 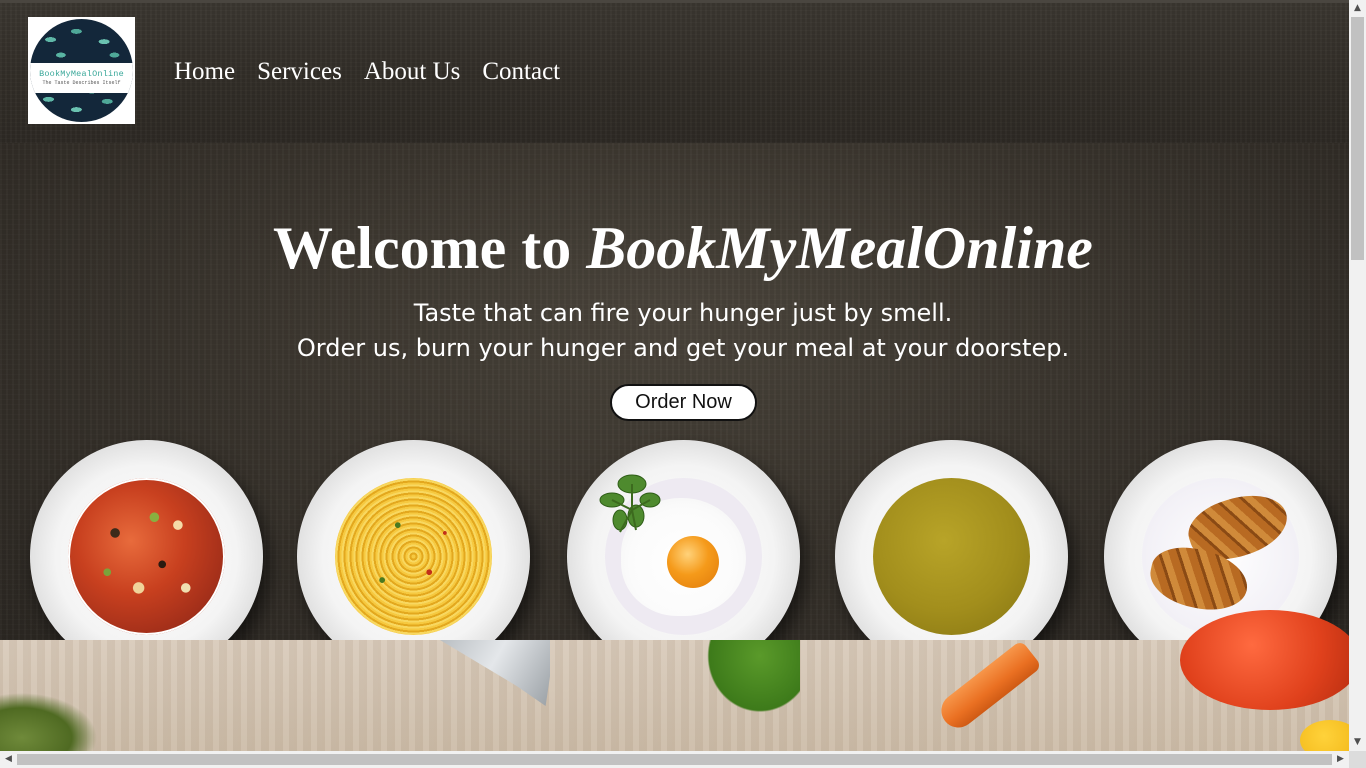 I want to click on logo-tagline: The Taste Describes Itself, so click(x=81, y=83).